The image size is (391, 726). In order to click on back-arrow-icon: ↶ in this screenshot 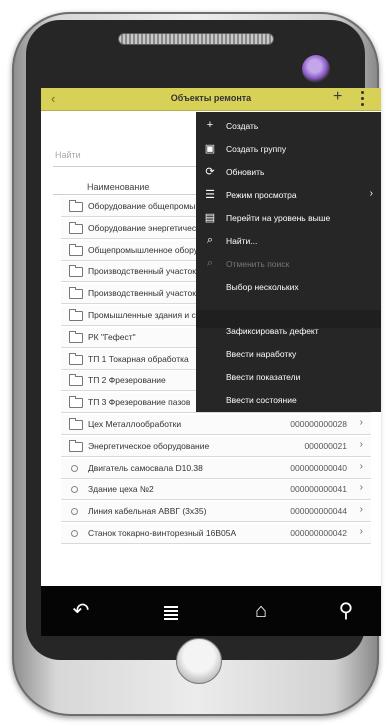, I will do `click(81, 611)`.